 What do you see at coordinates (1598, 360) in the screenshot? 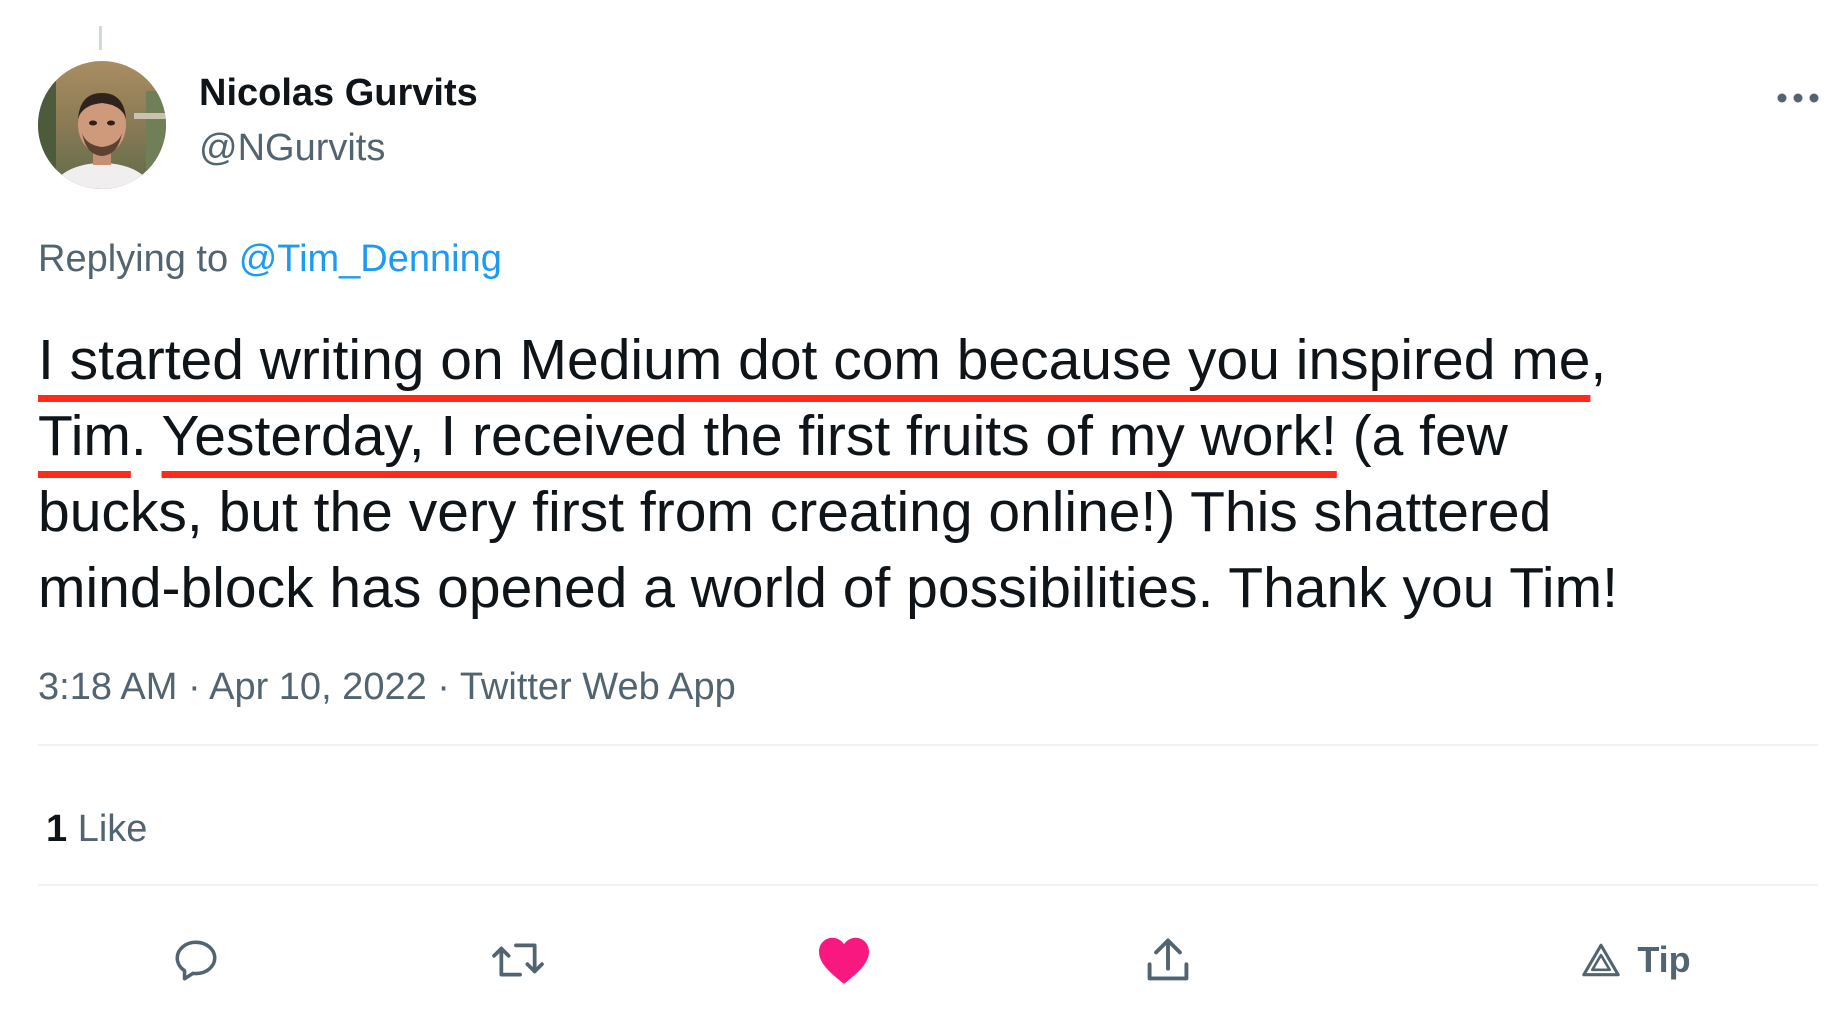
I see `tweet-text-segment: ,` at bounding box center [1598, 360].